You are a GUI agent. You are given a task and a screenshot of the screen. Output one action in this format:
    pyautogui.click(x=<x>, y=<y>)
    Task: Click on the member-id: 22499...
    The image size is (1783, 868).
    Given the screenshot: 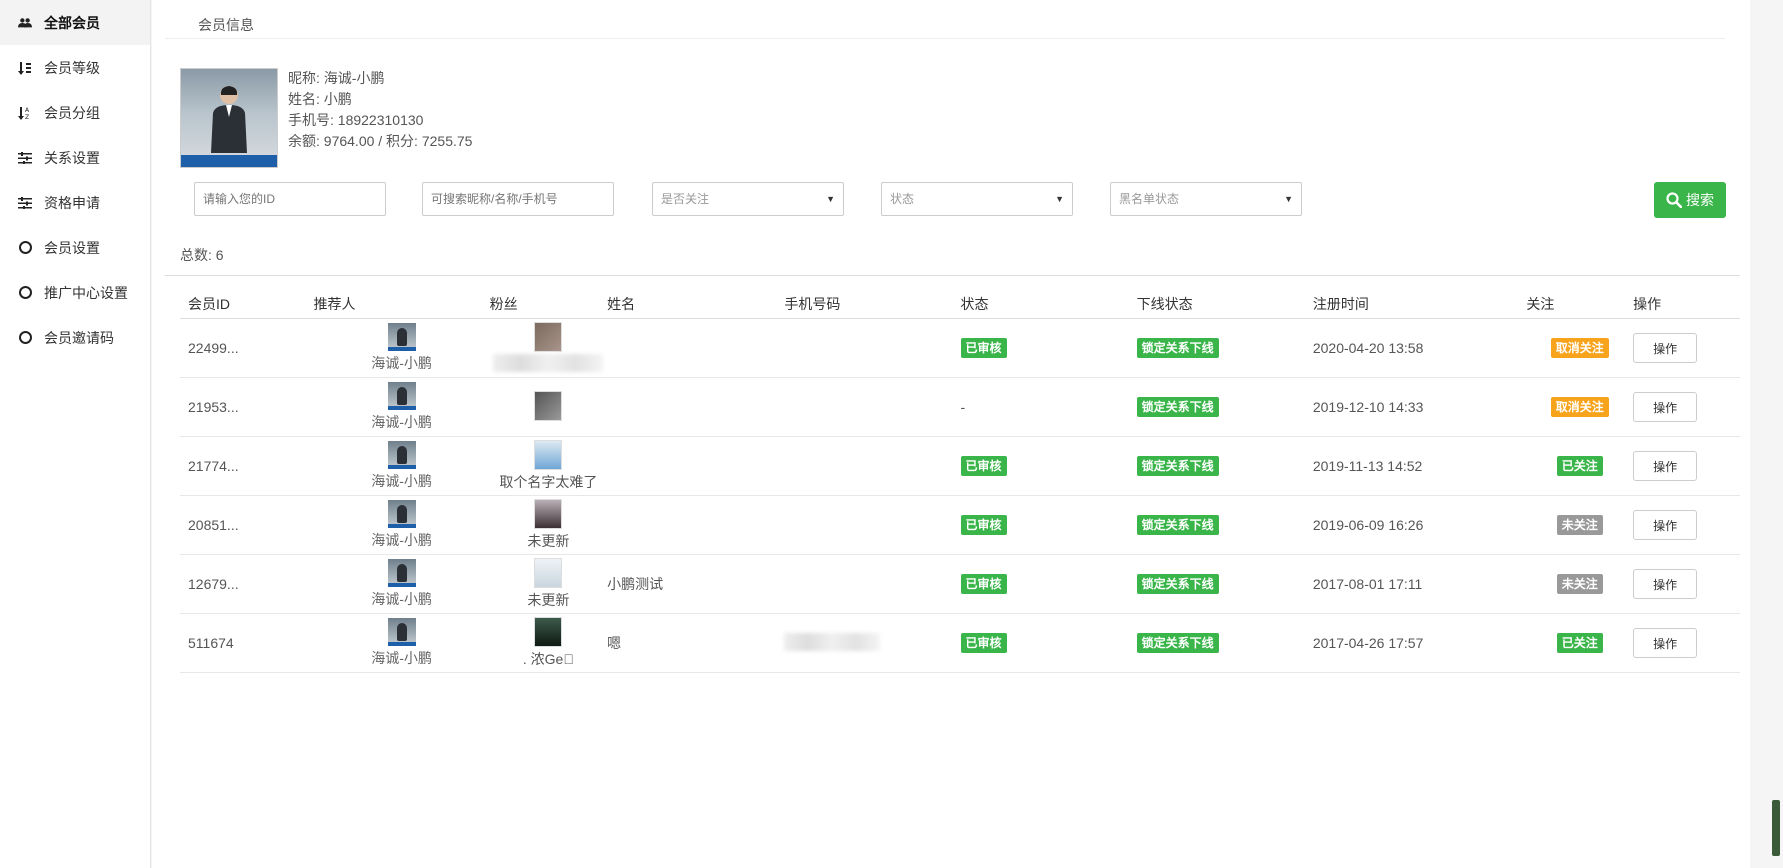 What is the action you would take?
    pyautogui.click(x=247, y=348)
    